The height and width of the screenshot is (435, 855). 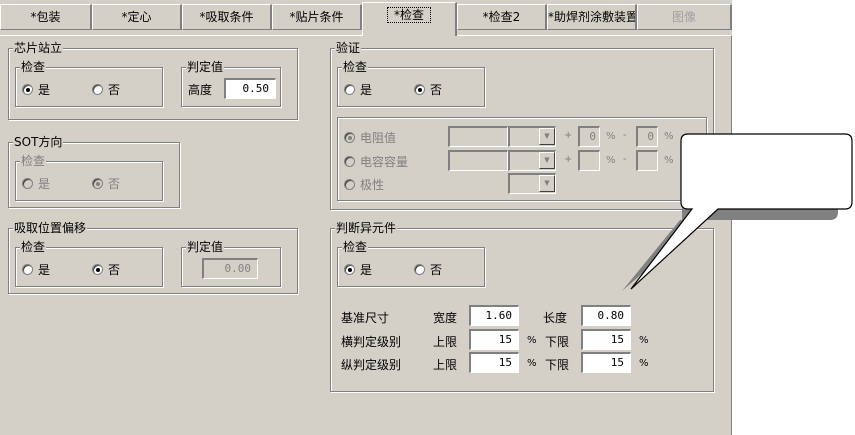 What do you see at coordinates (370, 137) in the screenshot?
I see `resistance-radio: 电阻值` at bounding box center [370, 137].